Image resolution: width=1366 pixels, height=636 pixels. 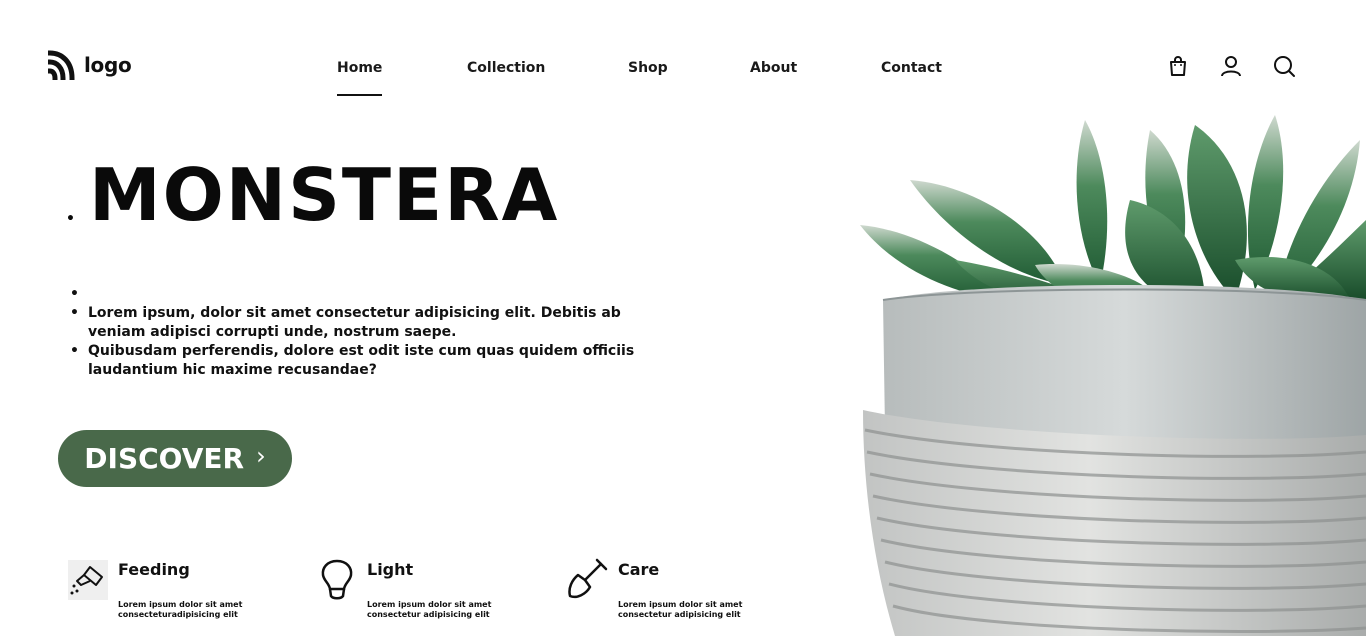 What do you see at coordinates (1178, 66) in the screenshot?
I see `shopping-bag-icon` at bounding box center [1178, 66].